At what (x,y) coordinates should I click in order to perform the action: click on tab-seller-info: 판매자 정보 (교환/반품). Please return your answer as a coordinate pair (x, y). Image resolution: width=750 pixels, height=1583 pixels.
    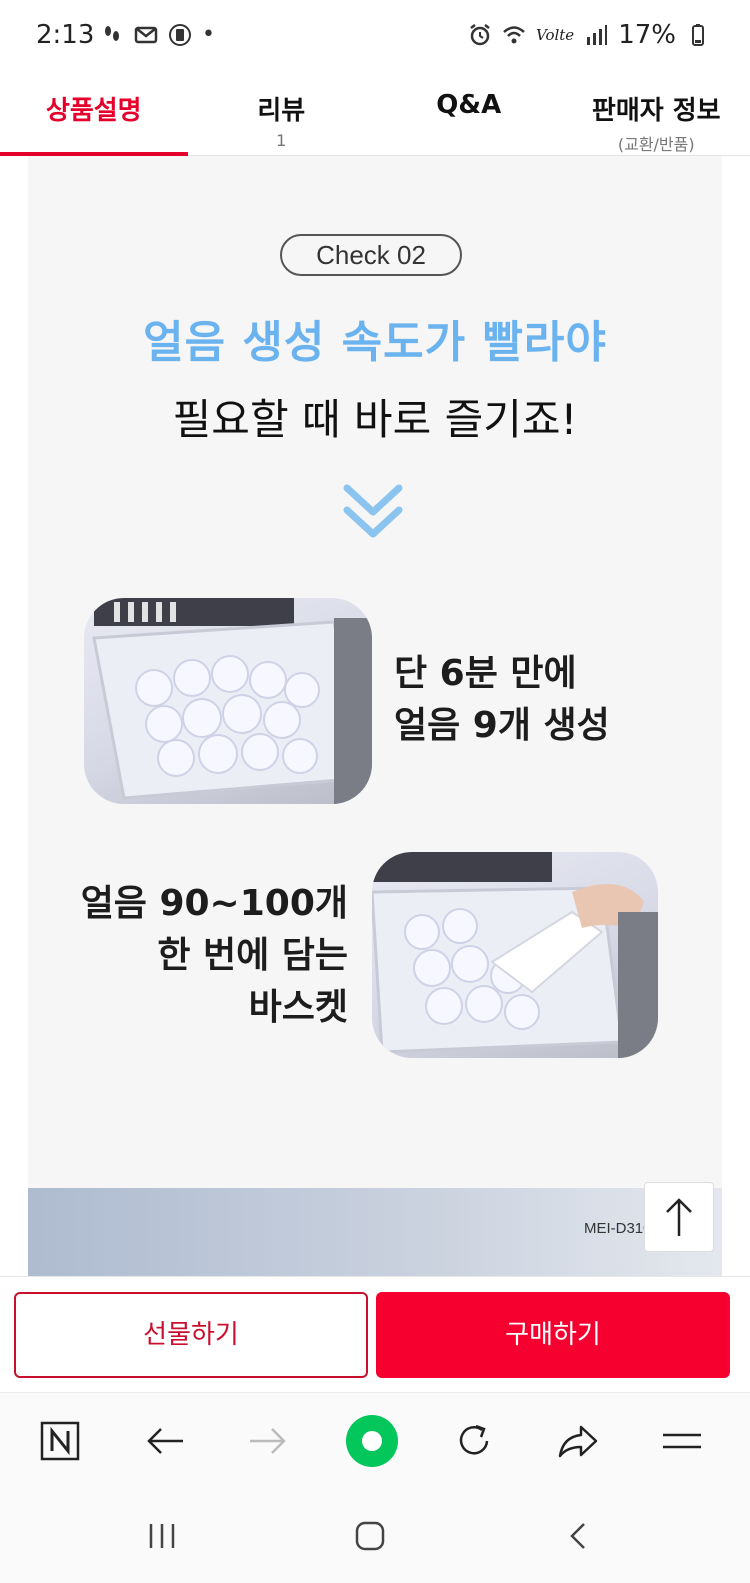
    Looking at the image, I should click on (656, 113).